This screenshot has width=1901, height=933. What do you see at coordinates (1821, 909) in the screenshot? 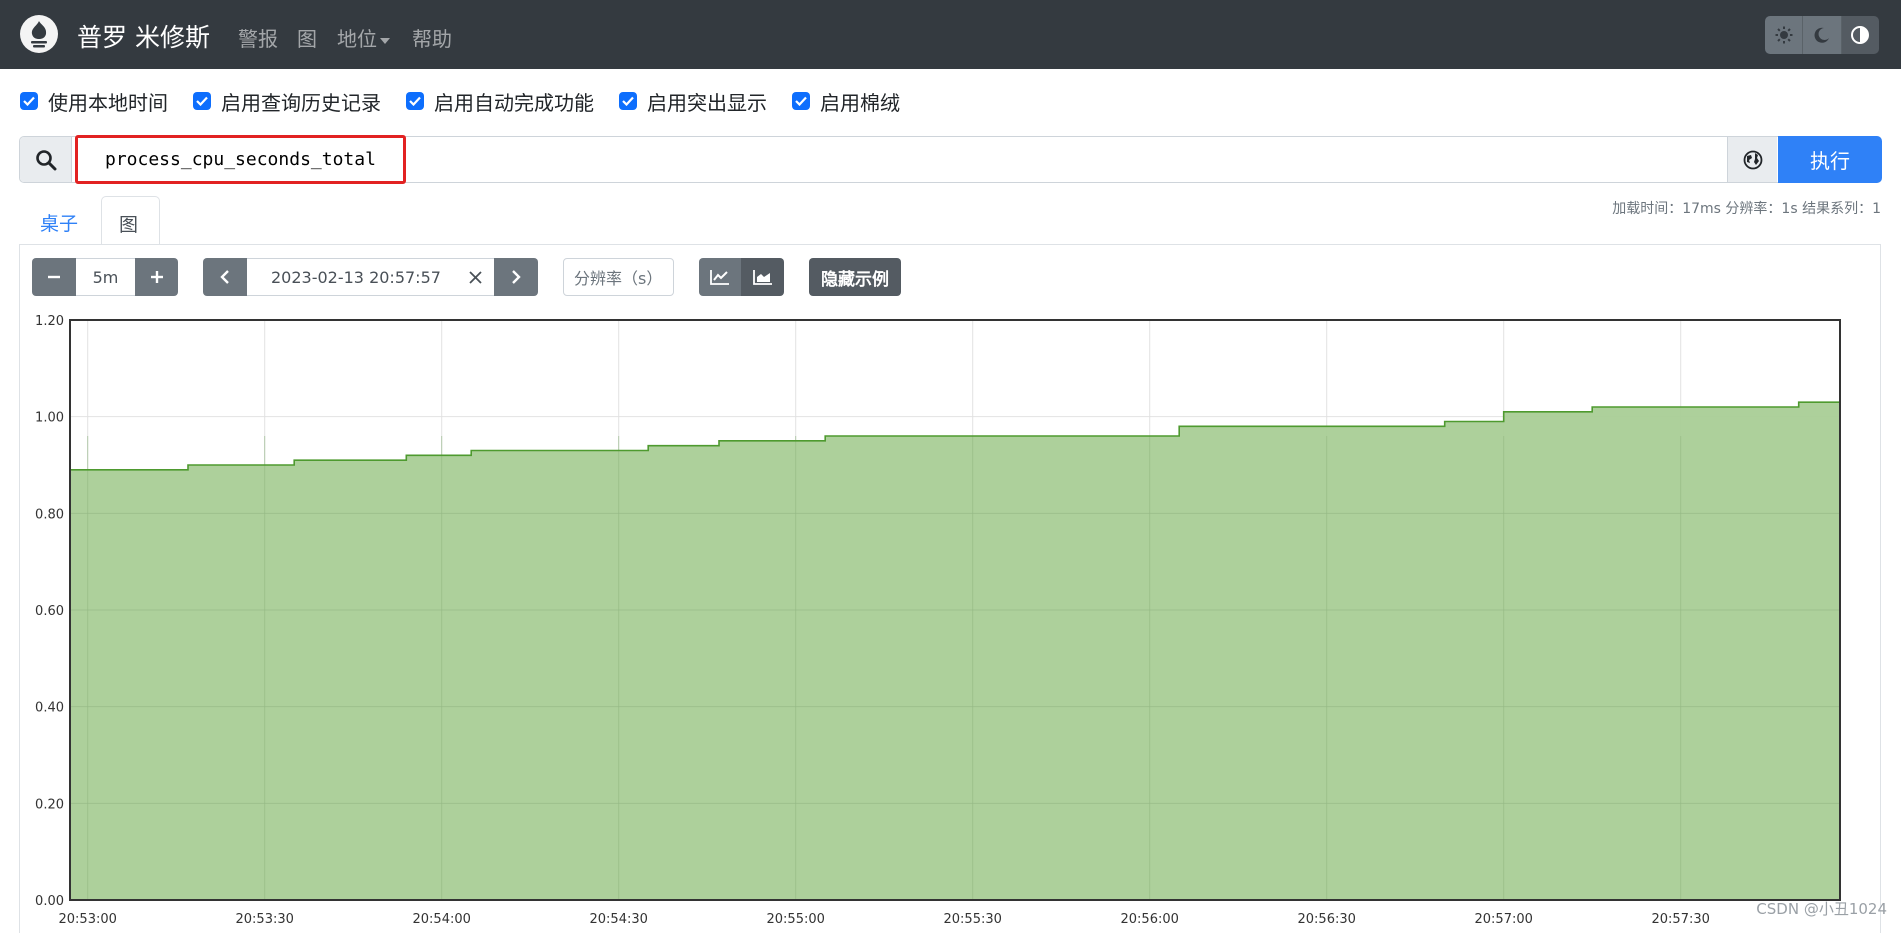
I see `watermark: CSDN @小丑1024` at bounding box center [1821, 909].